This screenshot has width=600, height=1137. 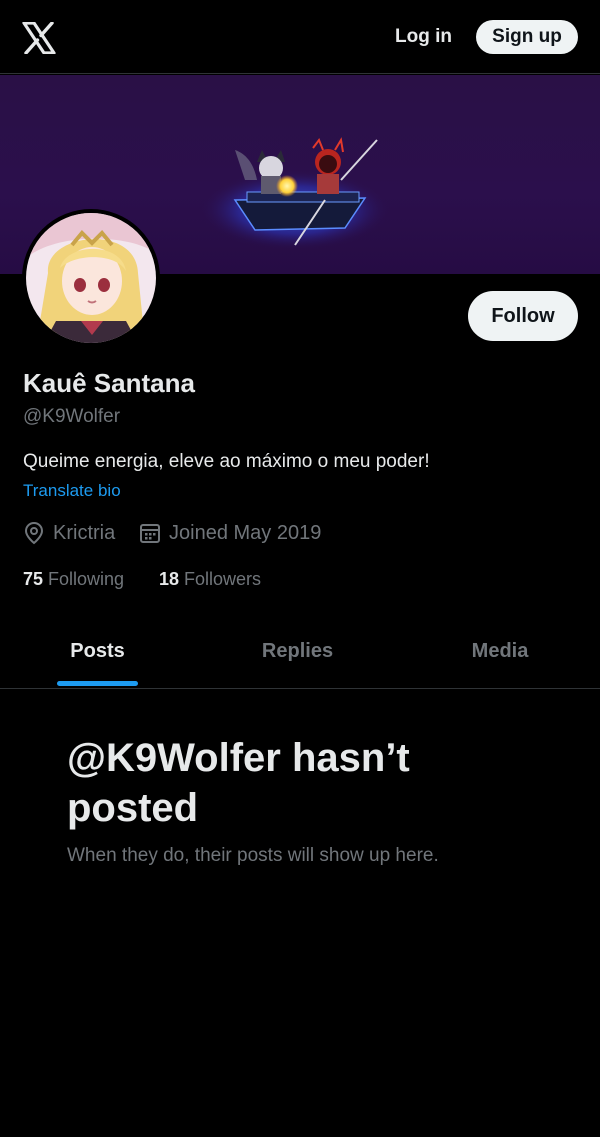 What do you see at coordinates (97, 683) in the screenshot?
I see `active-tab-indicator` at bounding box center [97, 683].